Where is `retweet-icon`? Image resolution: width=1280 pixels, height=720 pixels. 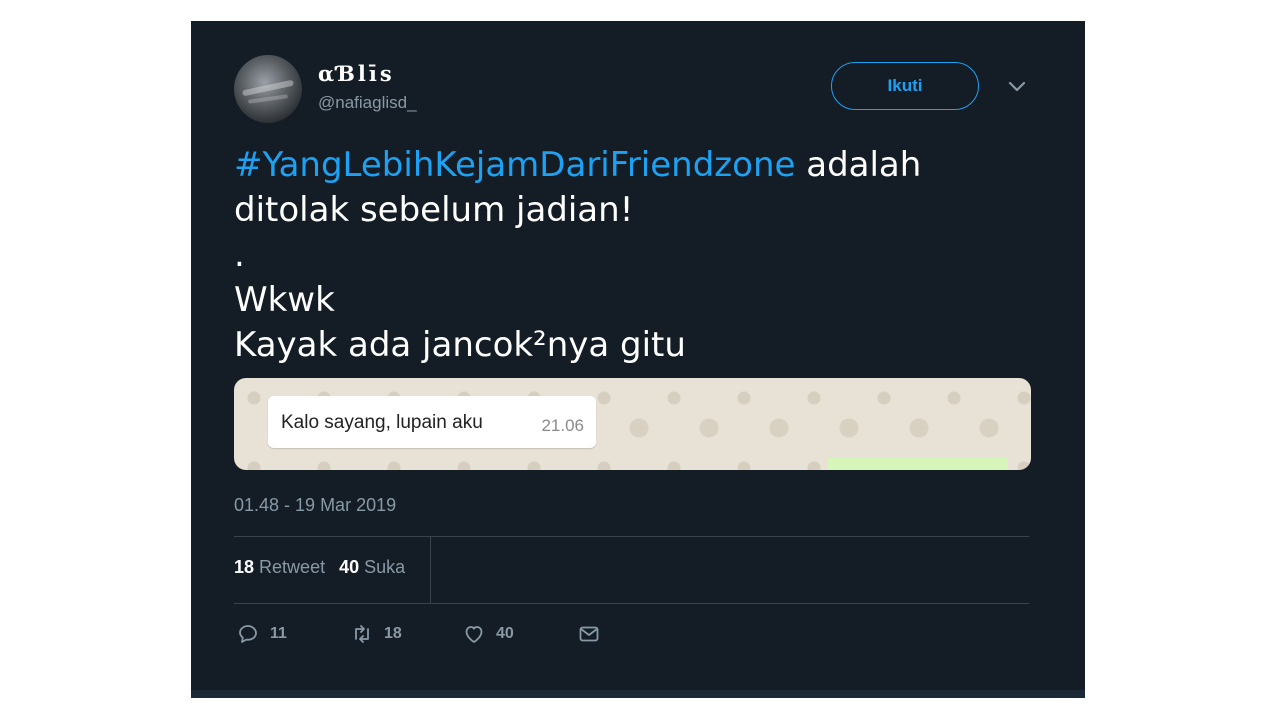 retweet-icon is located at coordinates (362, 634).